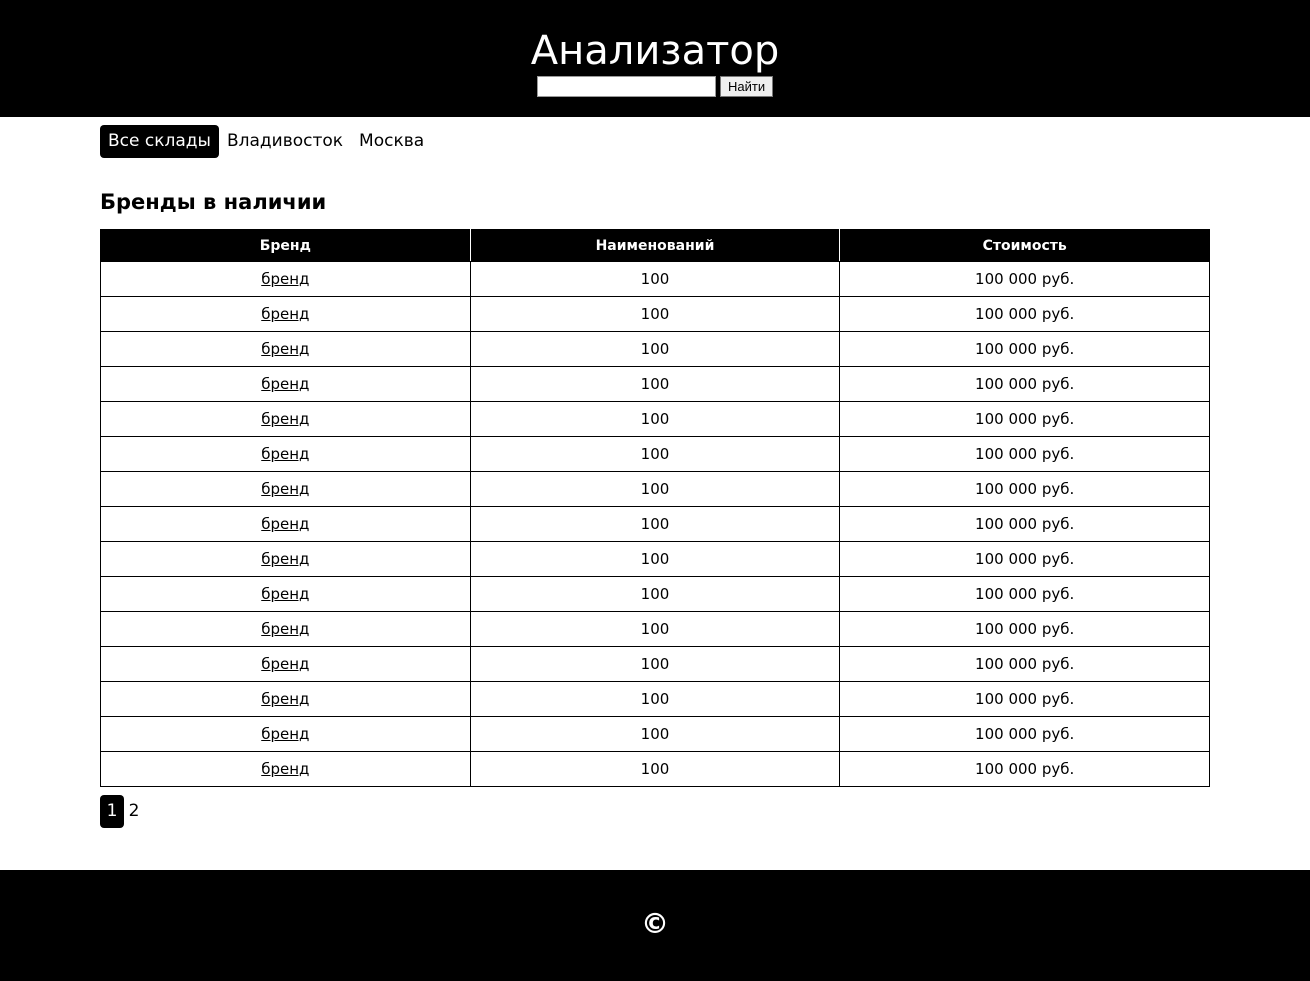  I want to click on column-header-brand: Бренд, so click(285, 245).